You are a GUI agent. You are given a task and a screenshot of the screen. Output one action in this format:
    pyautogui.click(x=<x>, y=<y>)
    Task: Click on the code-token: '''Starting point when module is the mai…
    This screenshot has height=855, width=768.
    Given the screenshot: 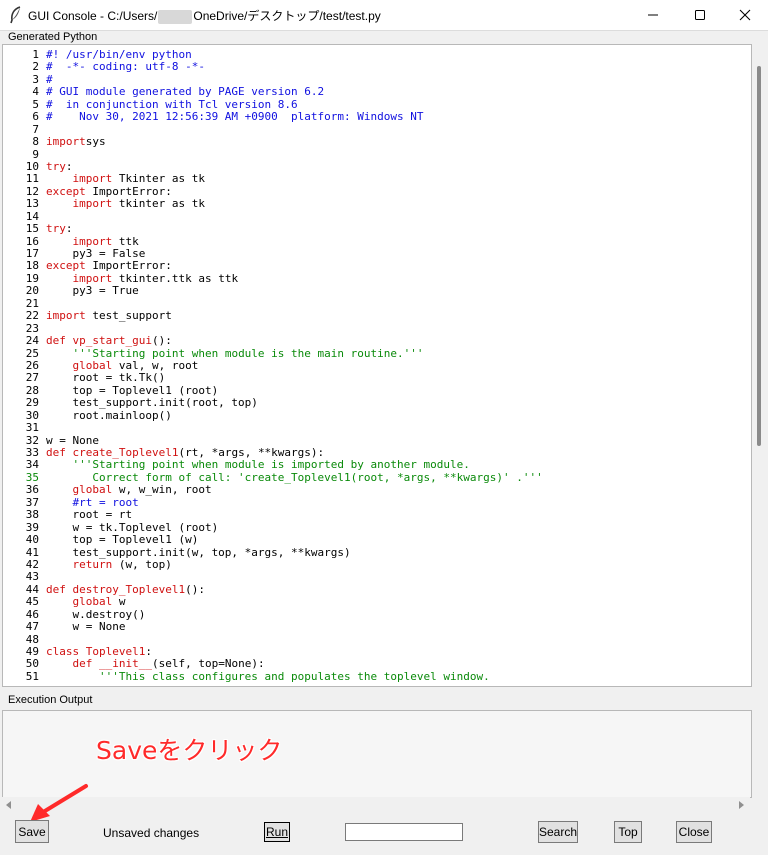 What is the action you would take?
    pyautogui.click(x=248, y=353)
    